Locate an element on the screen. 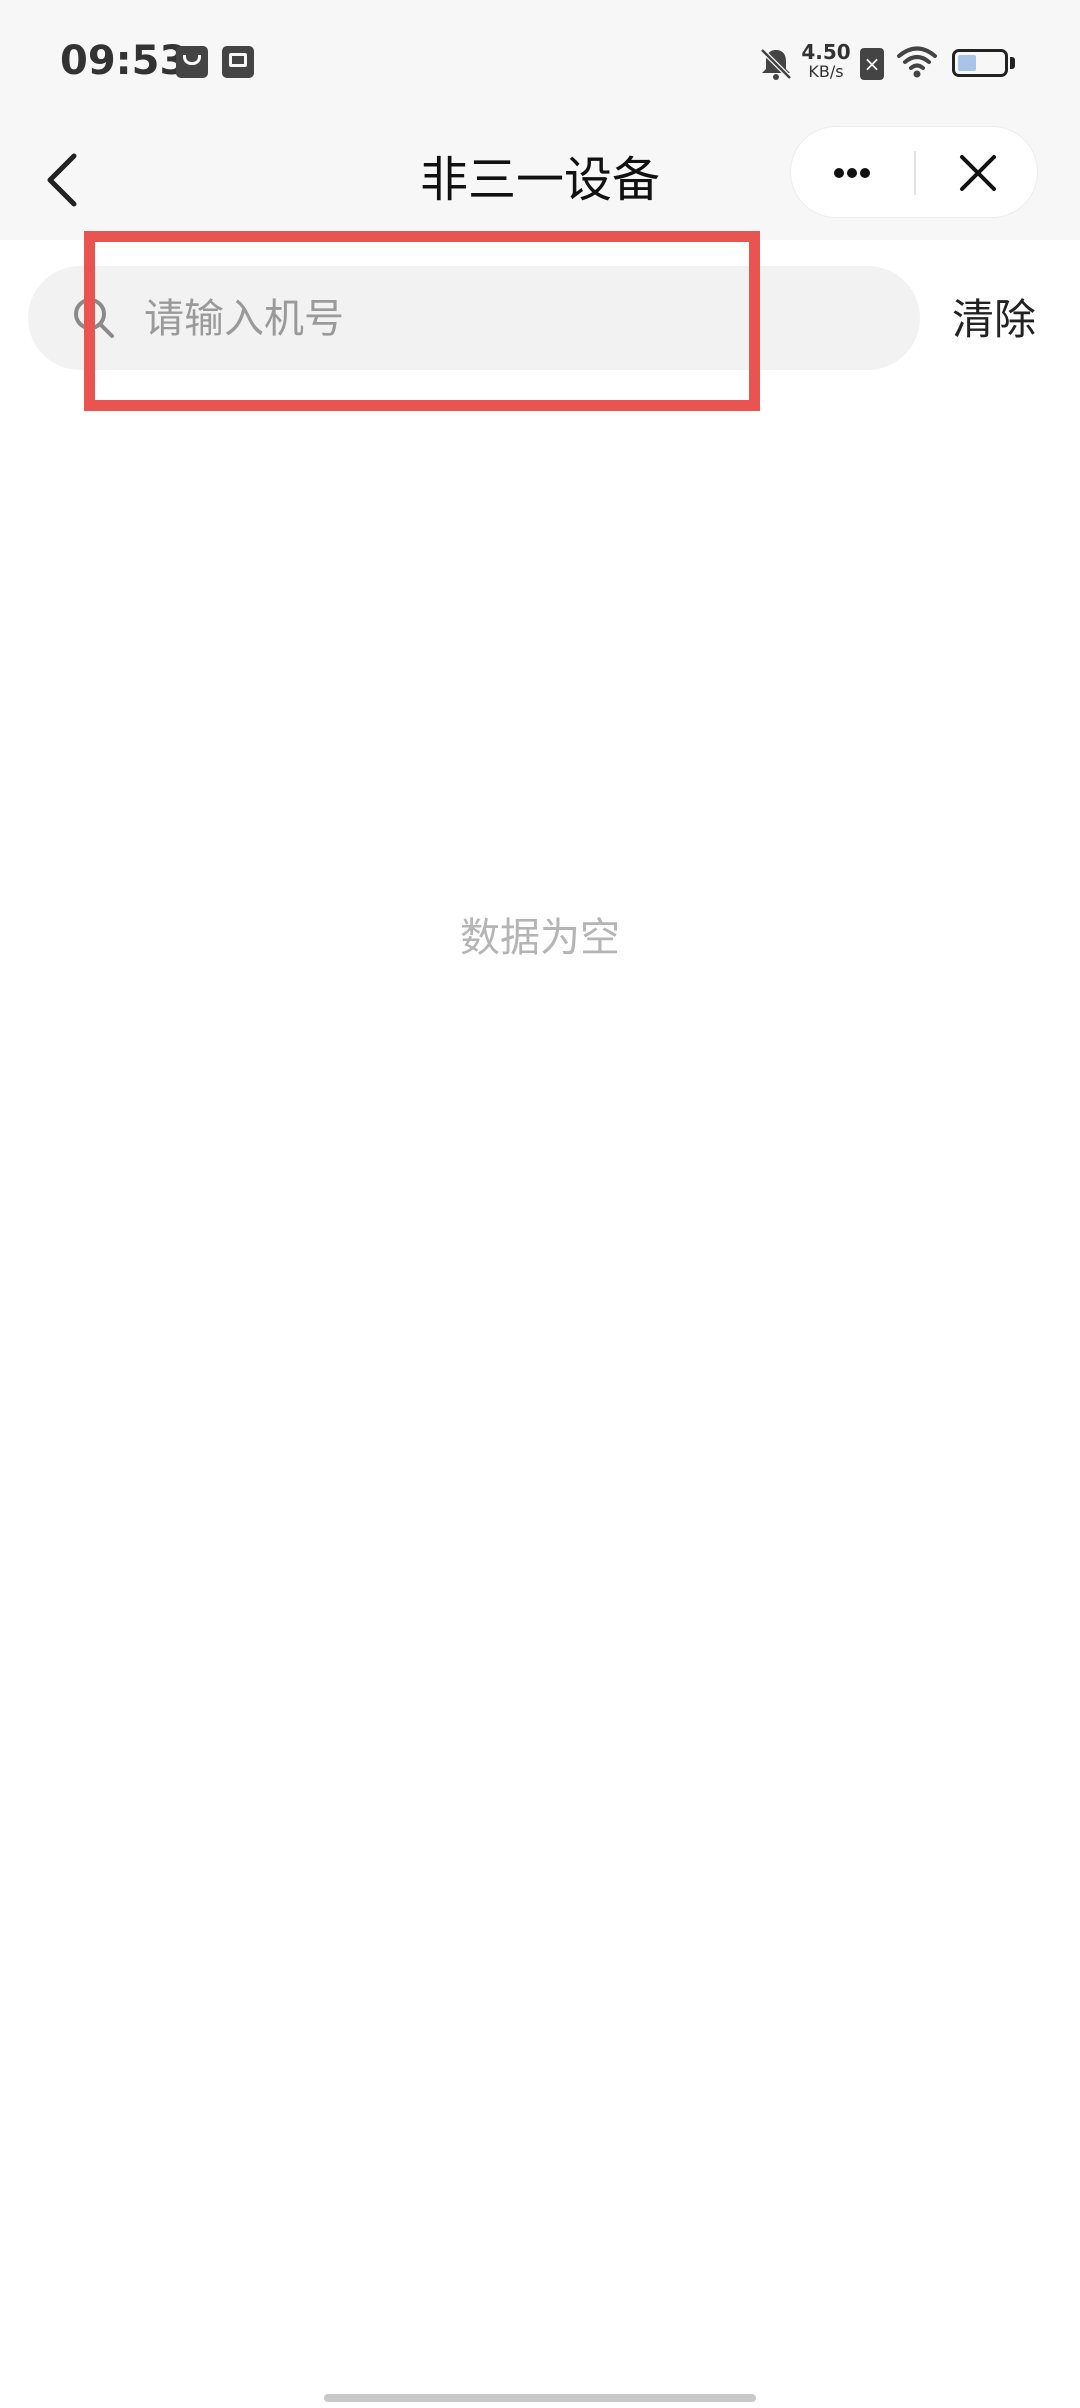  network-speed: 4.50 KB/s is located at coordinates (826, 62).